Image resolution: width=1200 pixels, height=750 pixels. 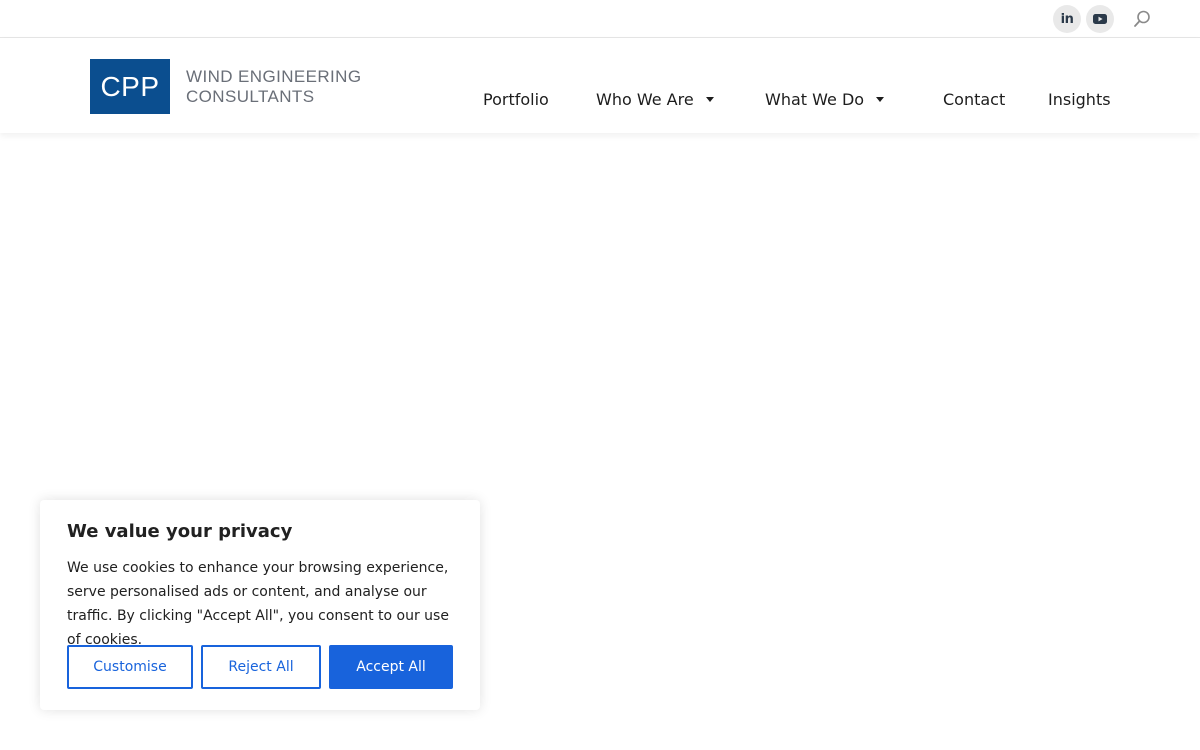 I want to click on top-utility-bar: in, so click(x=600, y=19).